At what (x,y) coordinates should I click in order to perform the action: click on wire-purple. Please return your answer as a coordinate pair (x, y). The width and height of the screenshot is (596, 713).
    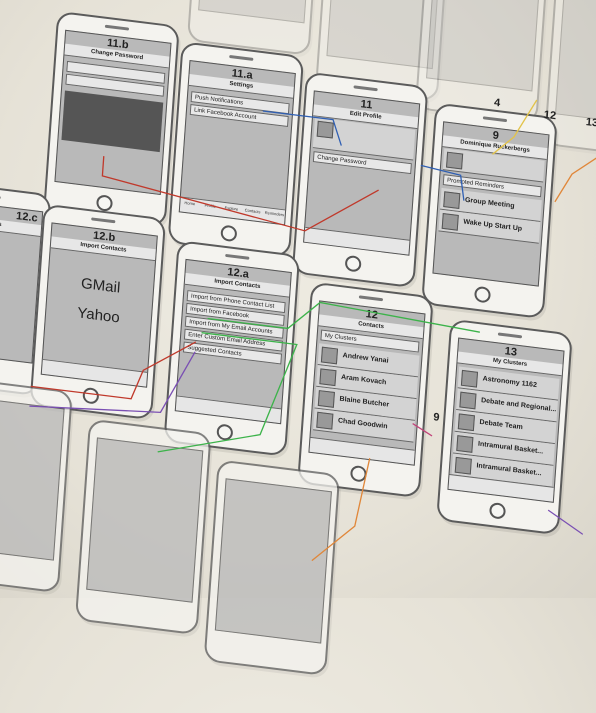
    Looking at the image, I should click on (112, 382).